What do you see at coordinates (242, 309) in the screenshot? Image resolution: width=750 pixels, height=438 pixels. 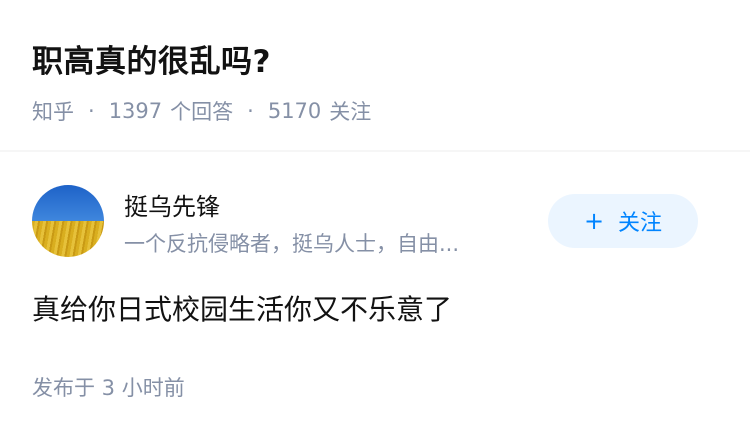 I see `answer-text: 真给你日式校园生活你又不乐意了` at bounding box center [242, 309].